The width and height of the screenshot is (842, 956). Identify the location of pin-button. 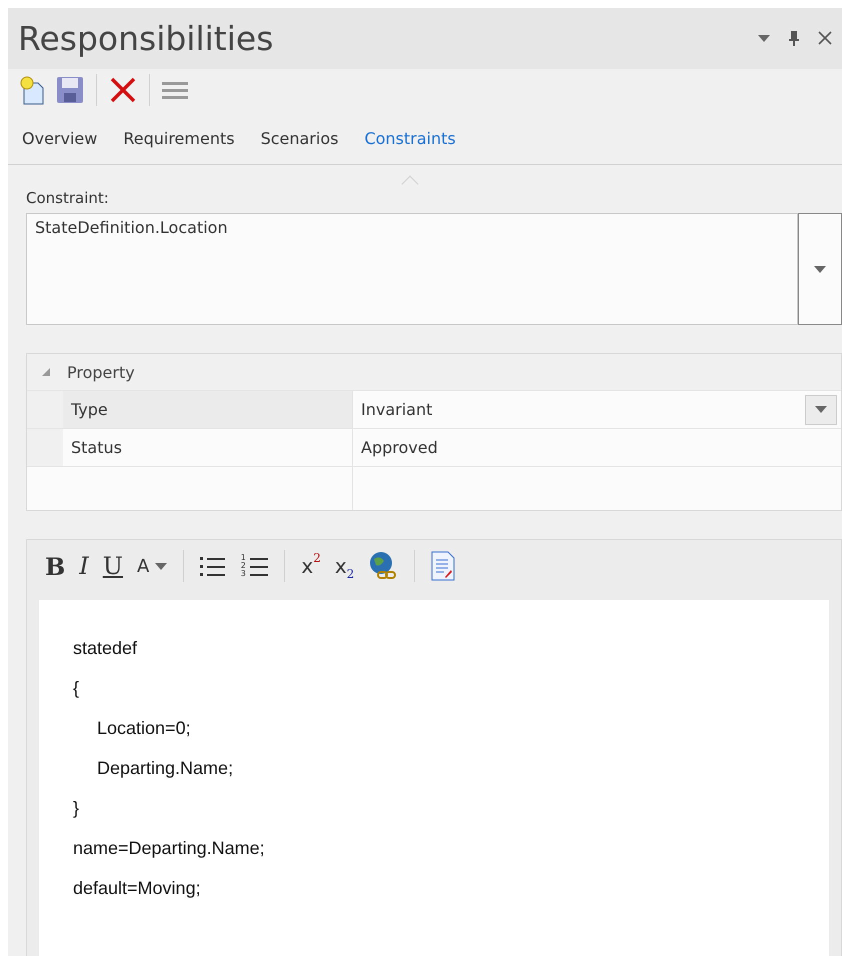
(794, 38).